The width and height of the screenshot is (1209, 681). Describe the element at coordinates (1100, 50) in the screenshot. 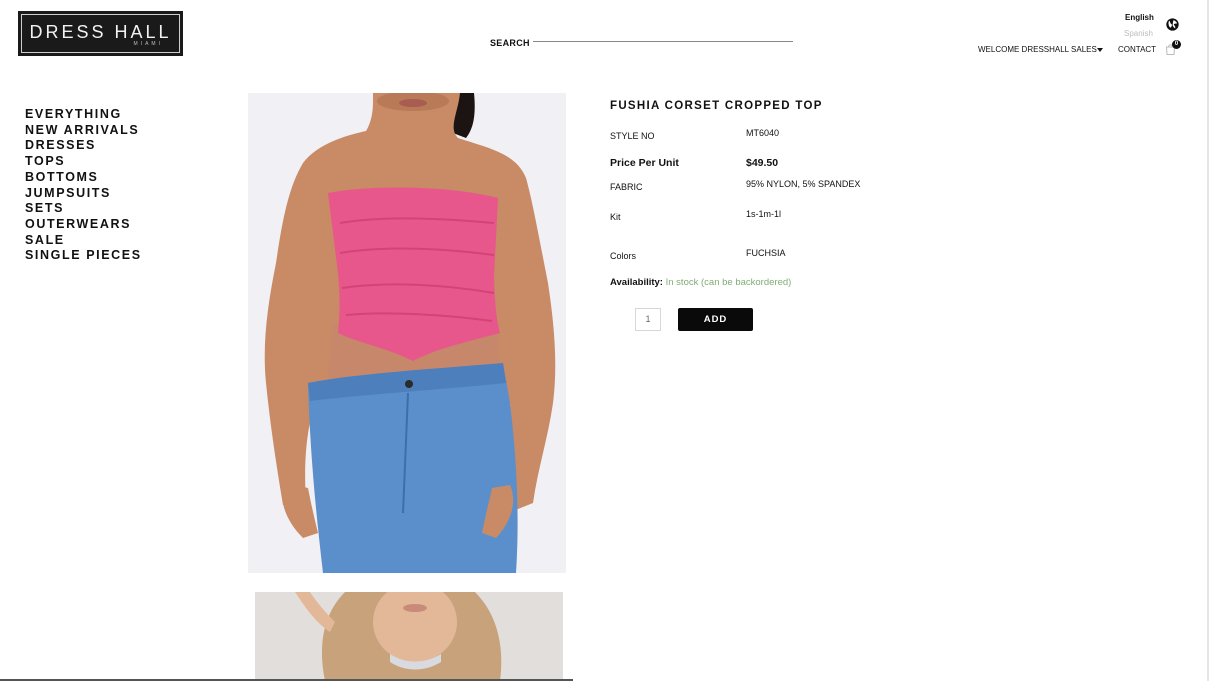

I see `caret-down-icon` at that location.